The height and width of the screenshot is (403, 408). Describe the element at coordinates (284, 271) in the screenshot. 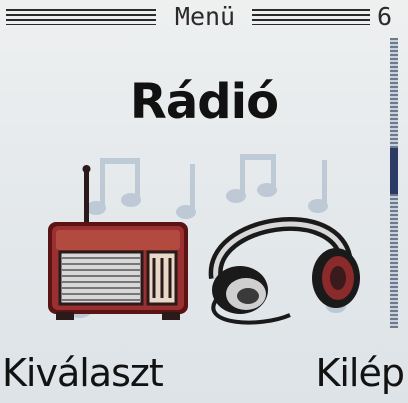

I see `headphones` at that location.